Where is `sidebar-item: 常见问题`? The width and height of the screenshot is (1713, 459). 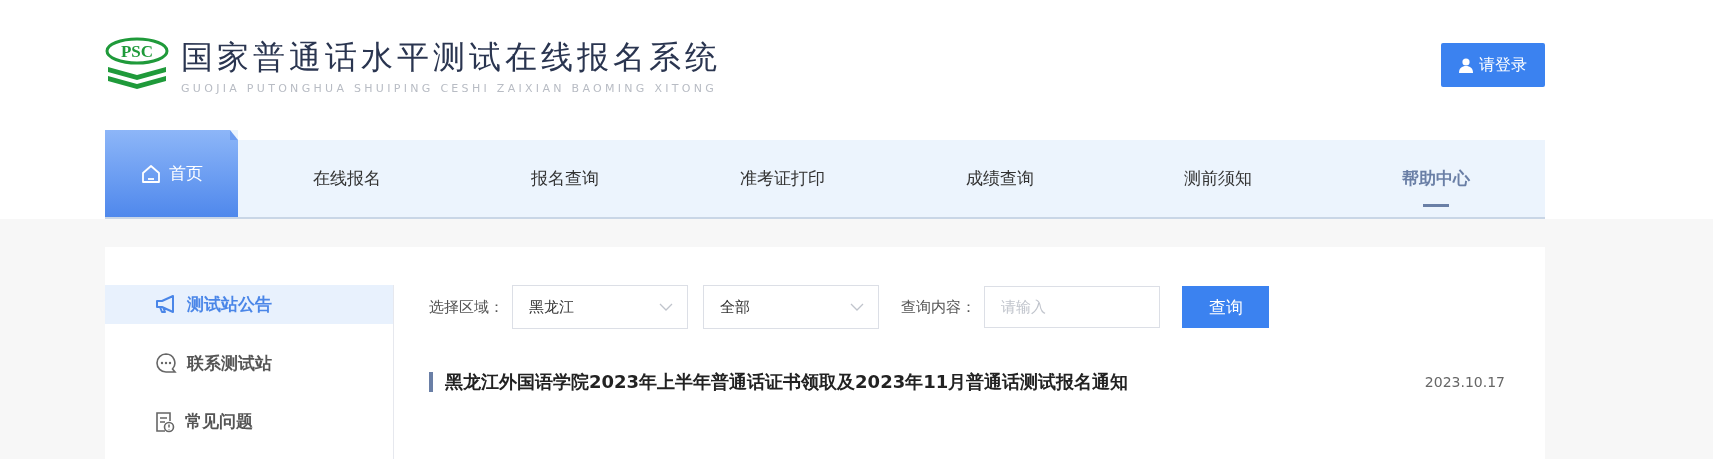 sidebar-item: 常见问题 is located at coordinates (249, 421).